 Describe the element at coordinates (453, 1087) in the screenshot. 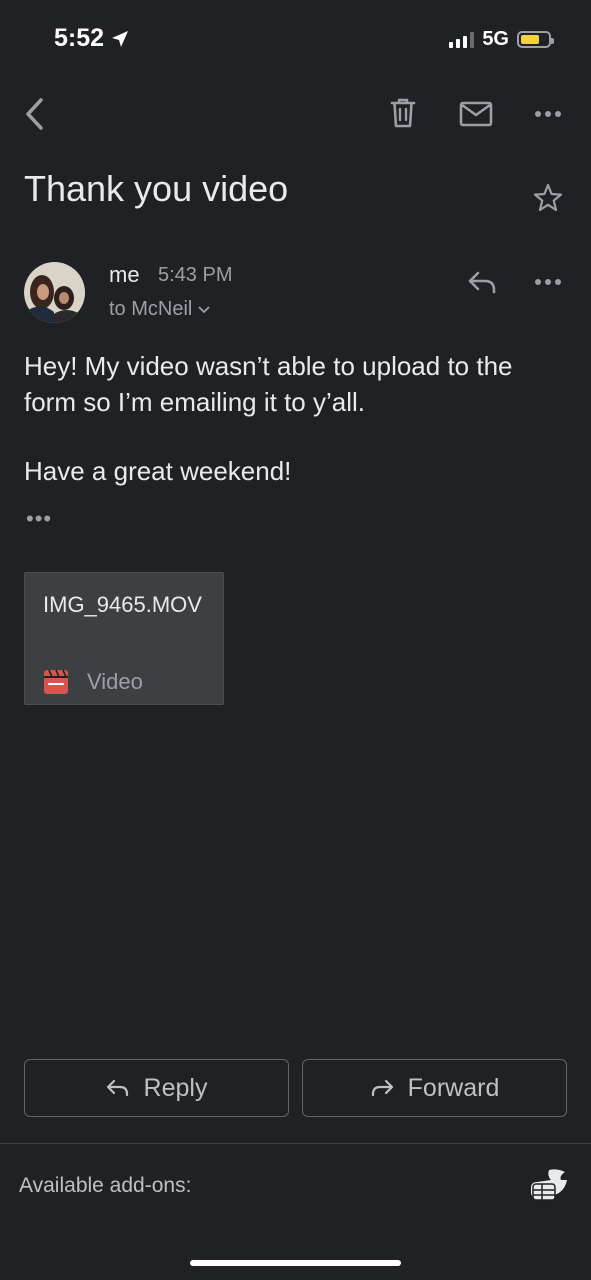

I see `forward-button-label: Forward` at that location.